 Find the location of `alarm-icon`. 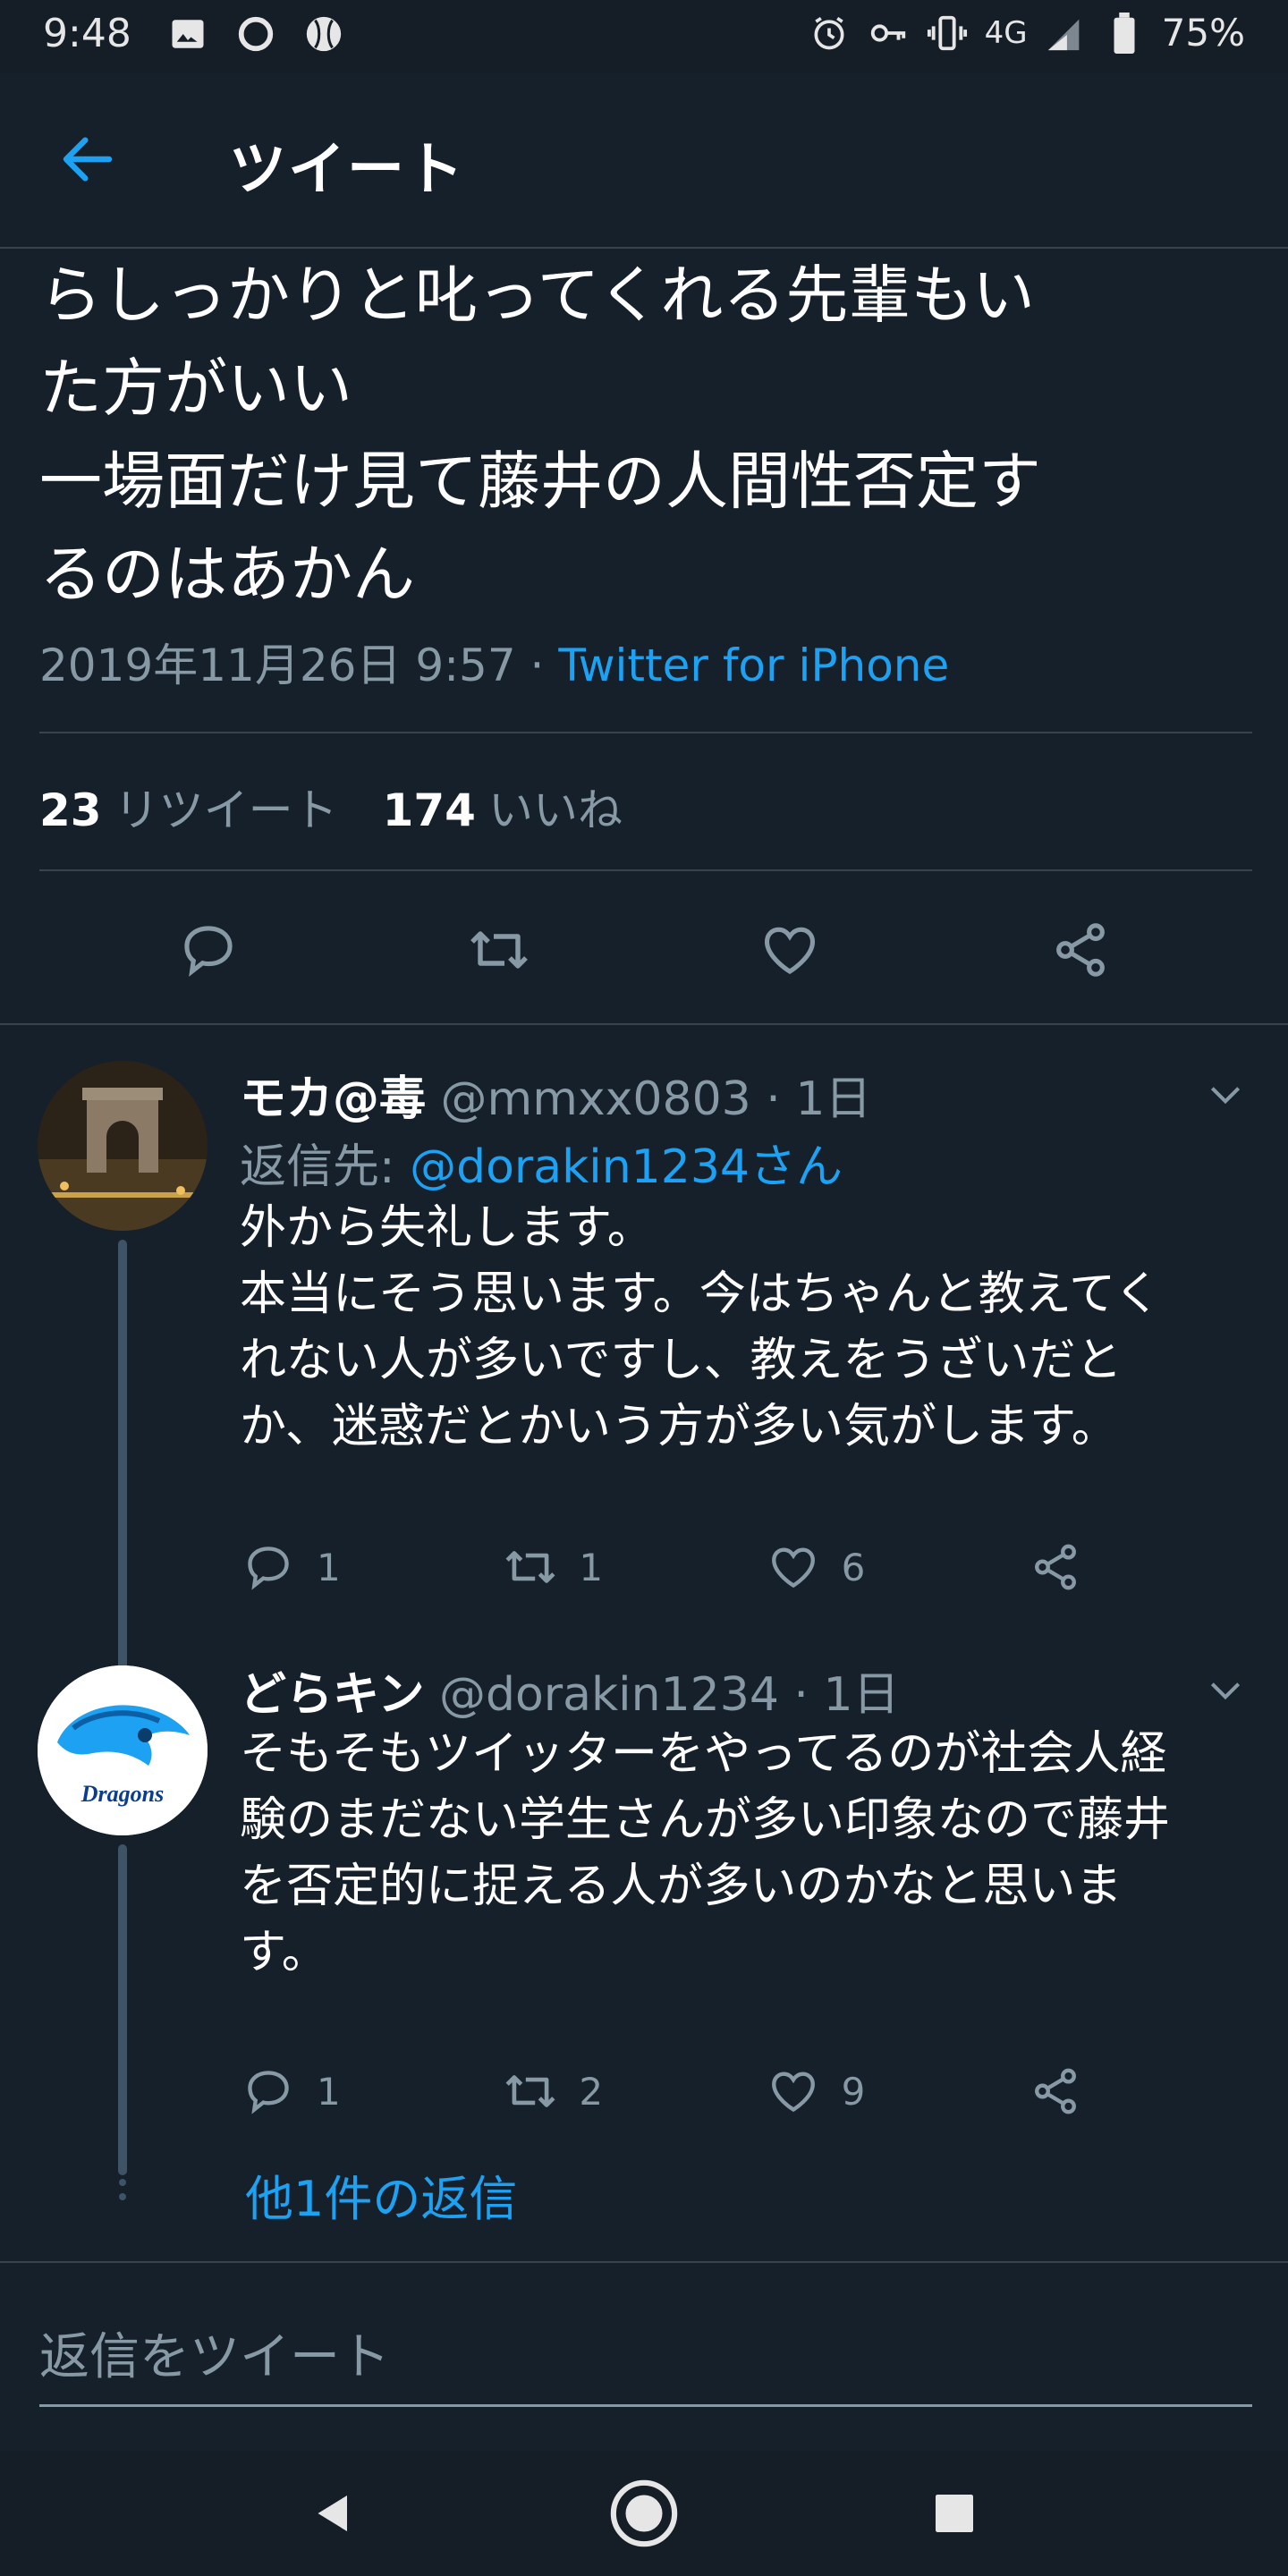

alarm-icon is located at coordinates (829, 33).